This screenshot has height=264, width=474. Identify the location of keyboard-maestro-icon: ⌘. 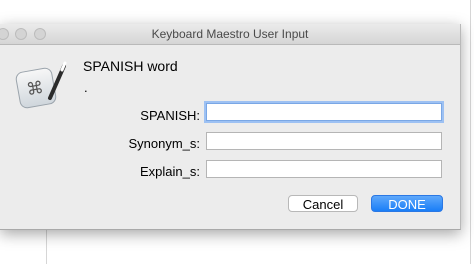
(41, 85).